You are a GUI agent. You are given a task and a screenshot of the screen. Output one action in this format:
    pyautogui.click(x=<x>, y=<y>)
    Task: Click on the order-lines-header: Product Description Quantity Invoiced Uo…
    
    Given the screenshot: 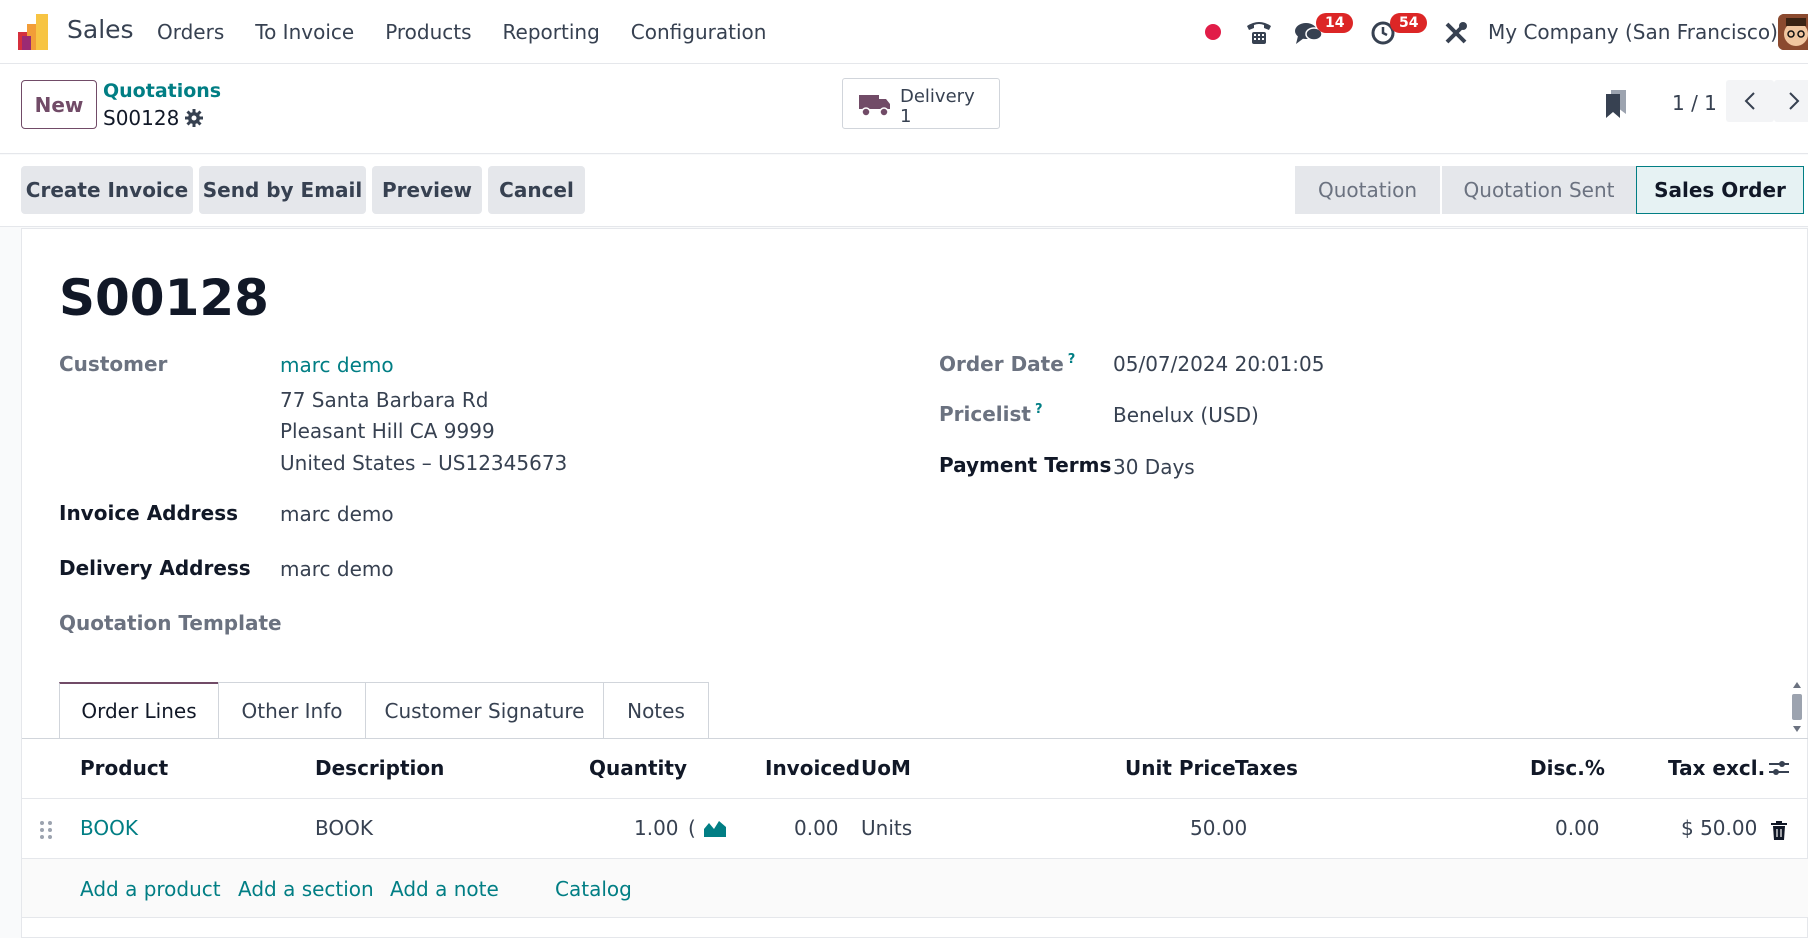 What is the action you would take?
    pyautogui.click(x=915, y=769)
    